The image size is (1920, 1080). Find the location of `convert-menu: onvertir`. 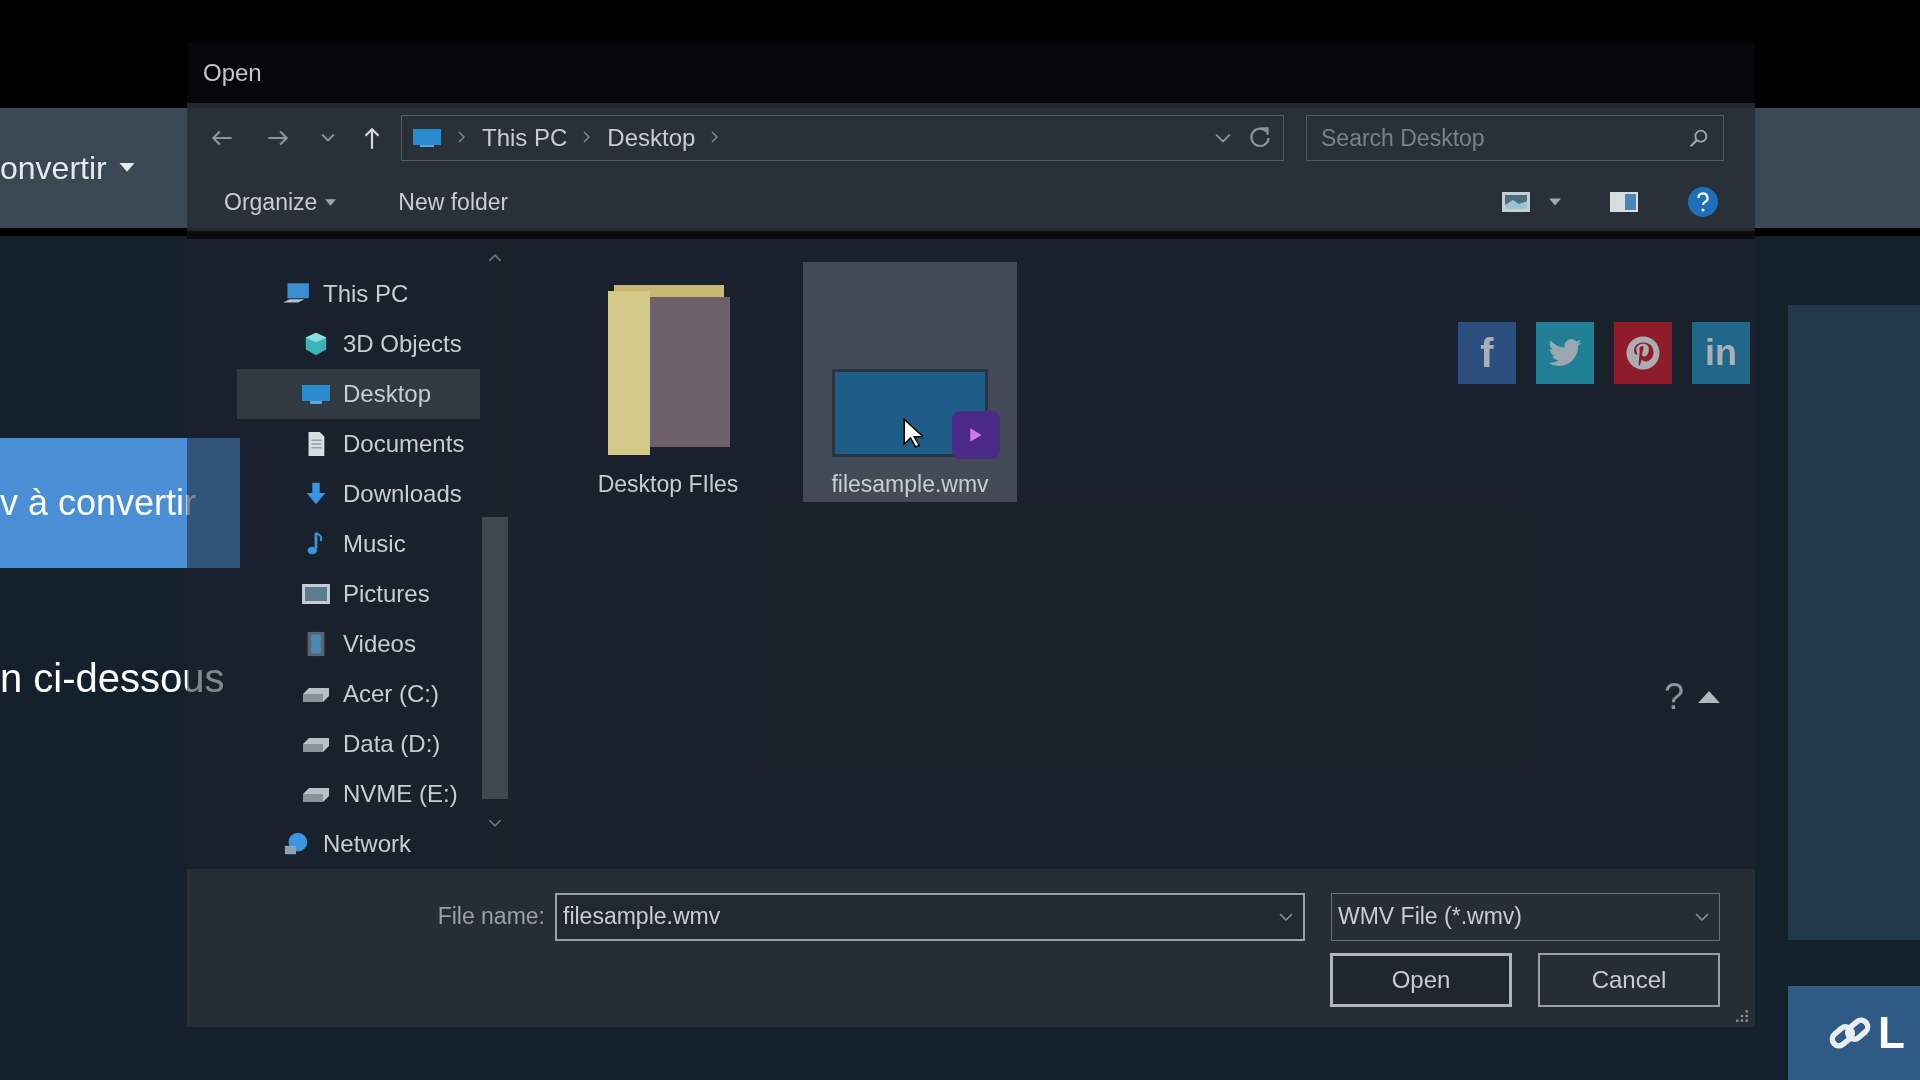

convert-menu: onvertir is located at coordinates (67, 168).